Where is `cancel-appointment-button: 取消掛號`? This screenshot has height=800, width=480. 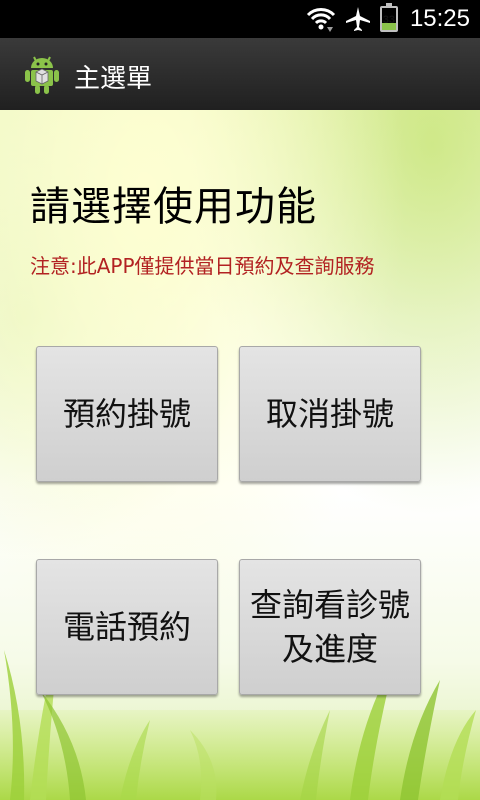
cancel-appointment-button: 取消掛號 is located at coordinates (330, 414).